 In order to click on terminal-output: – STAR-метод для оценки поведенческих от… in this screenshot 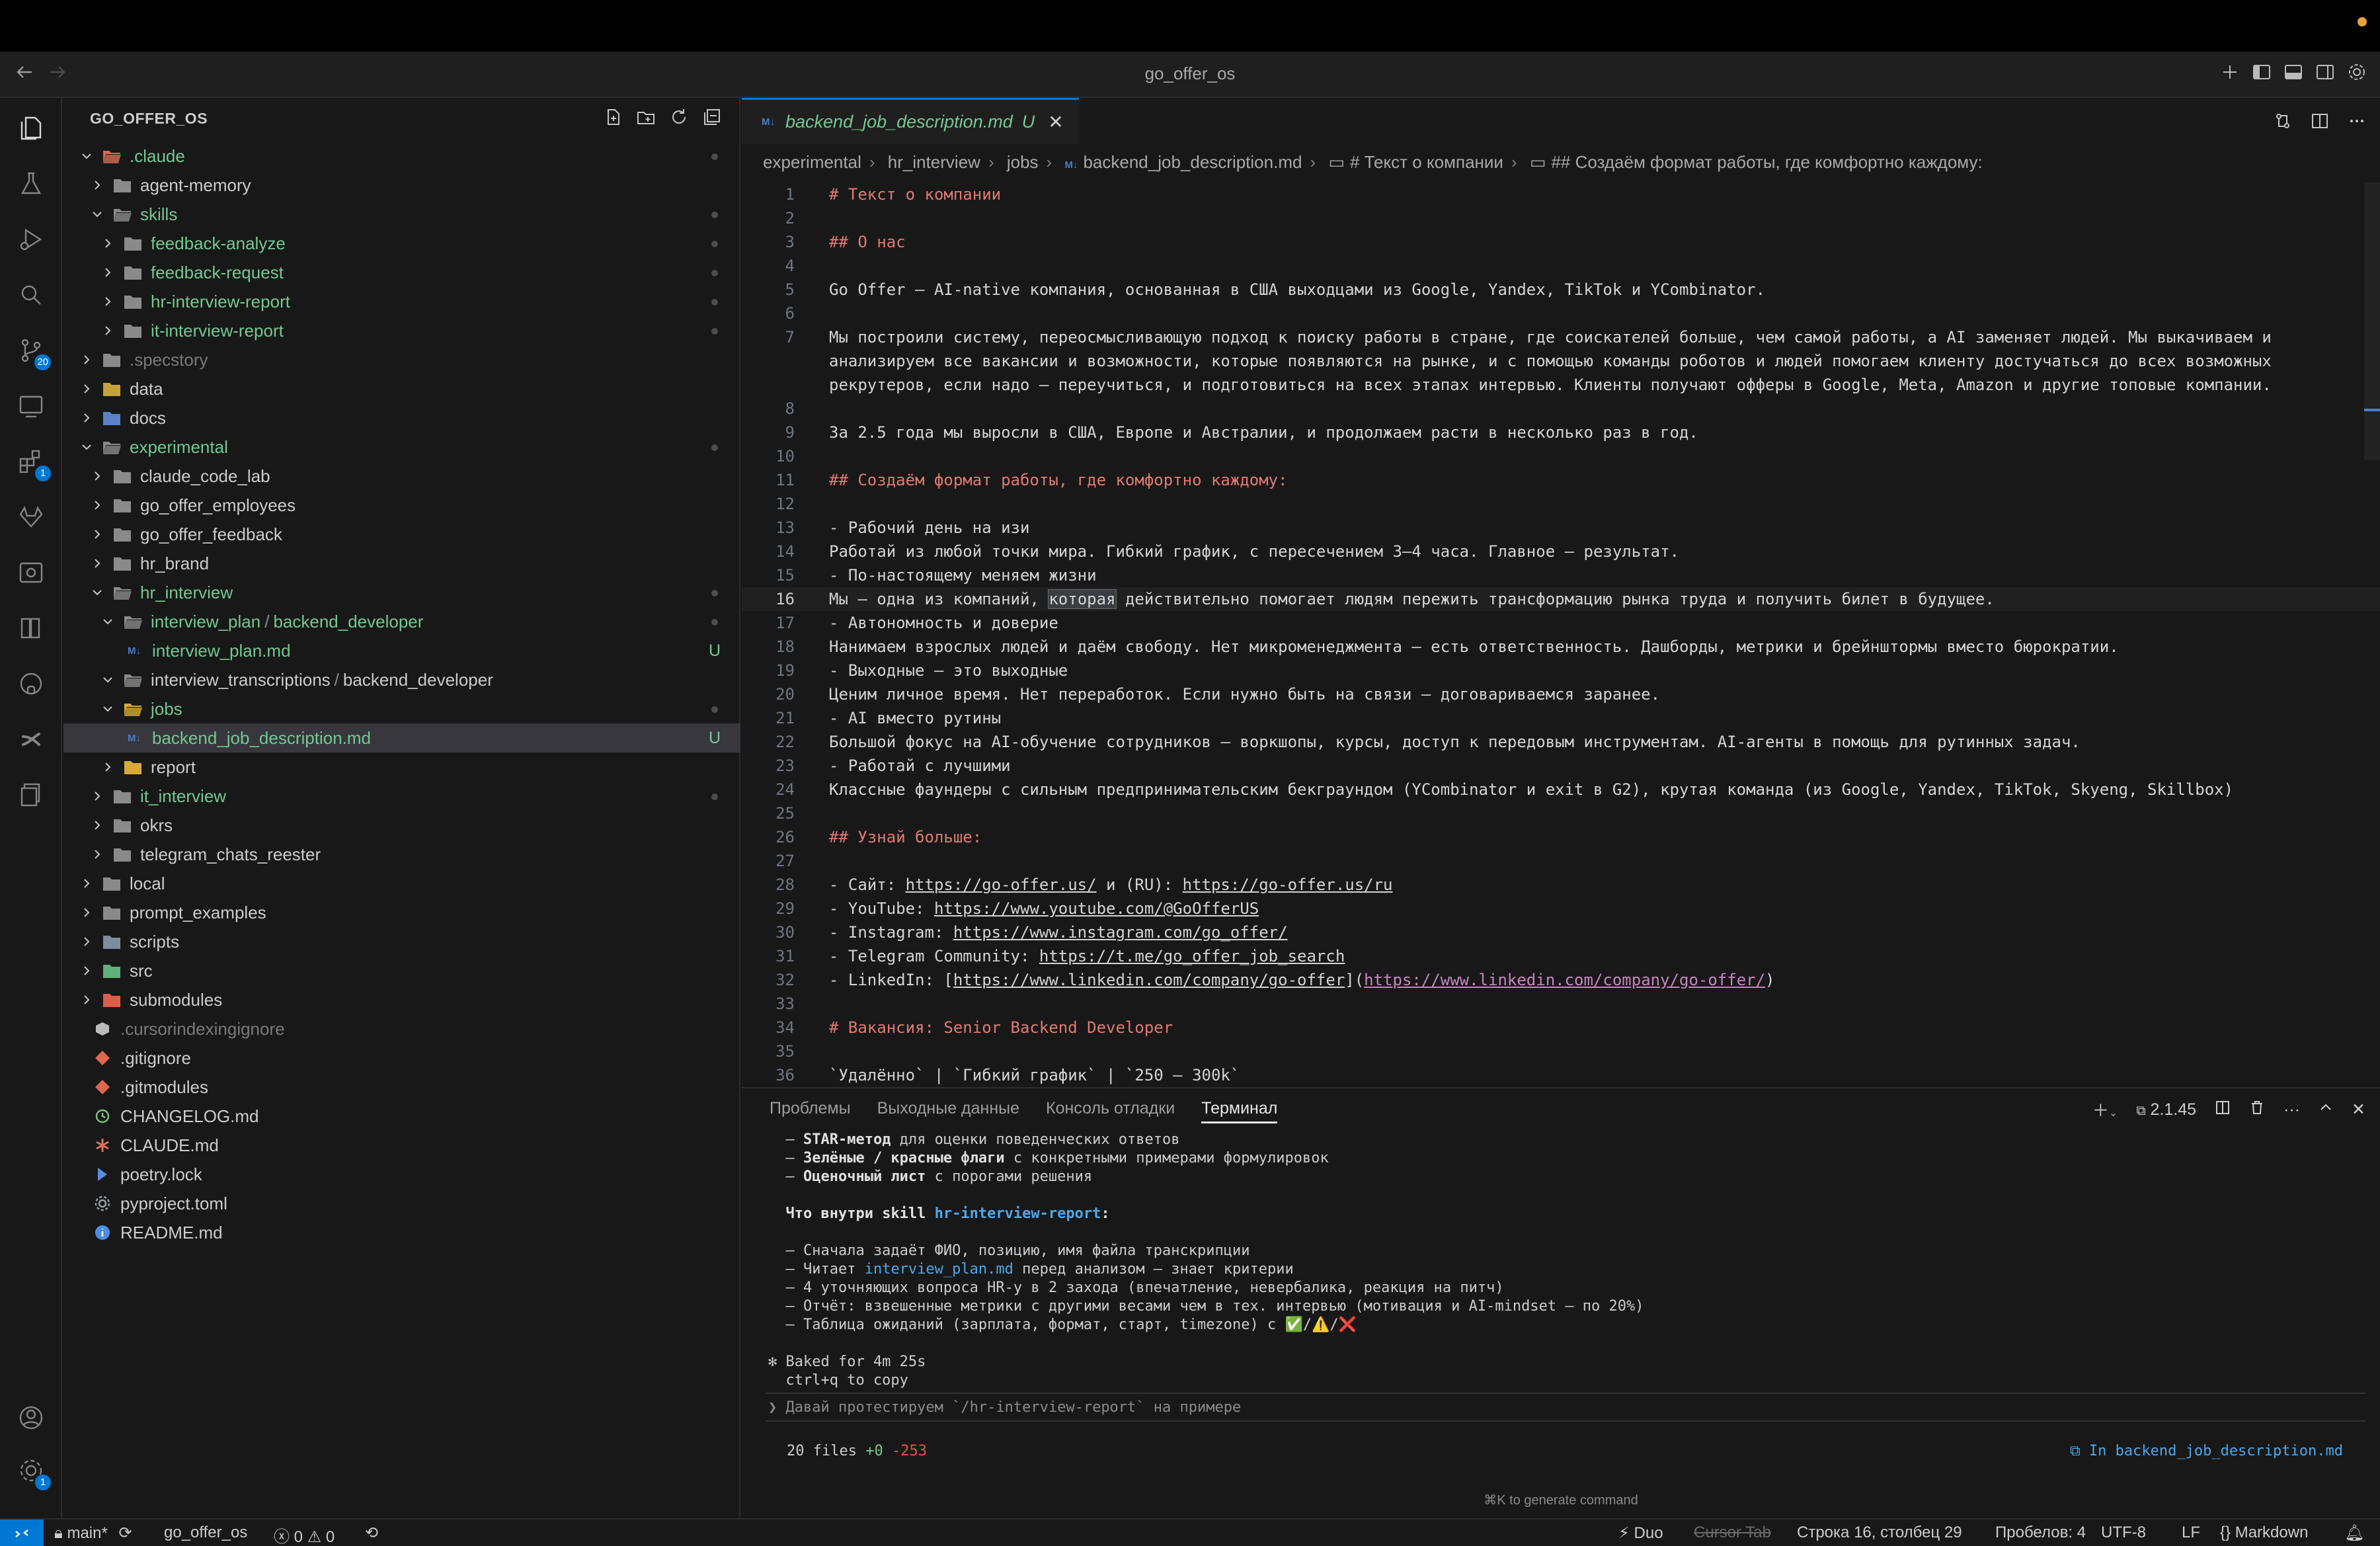, I will do `click(1568, 1260)`.